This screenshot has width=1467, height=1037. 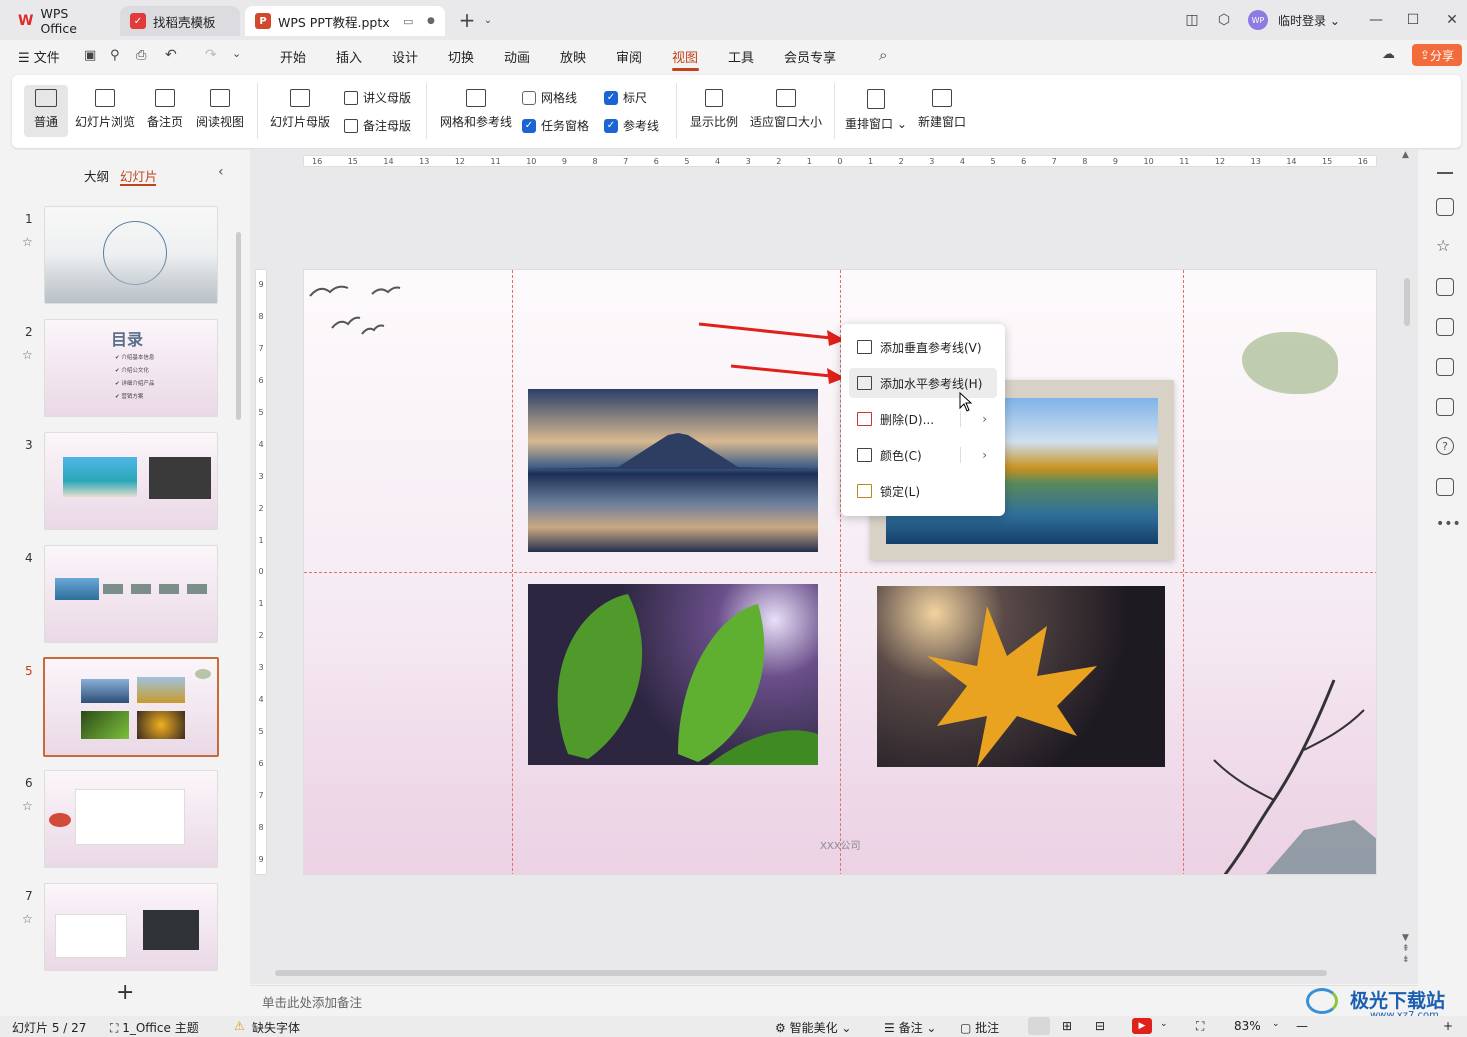 What do you see at coordinates (1192, 20) in the screenshot?
I see `layout-icon: ◫` at bounding box center [1192, 20].